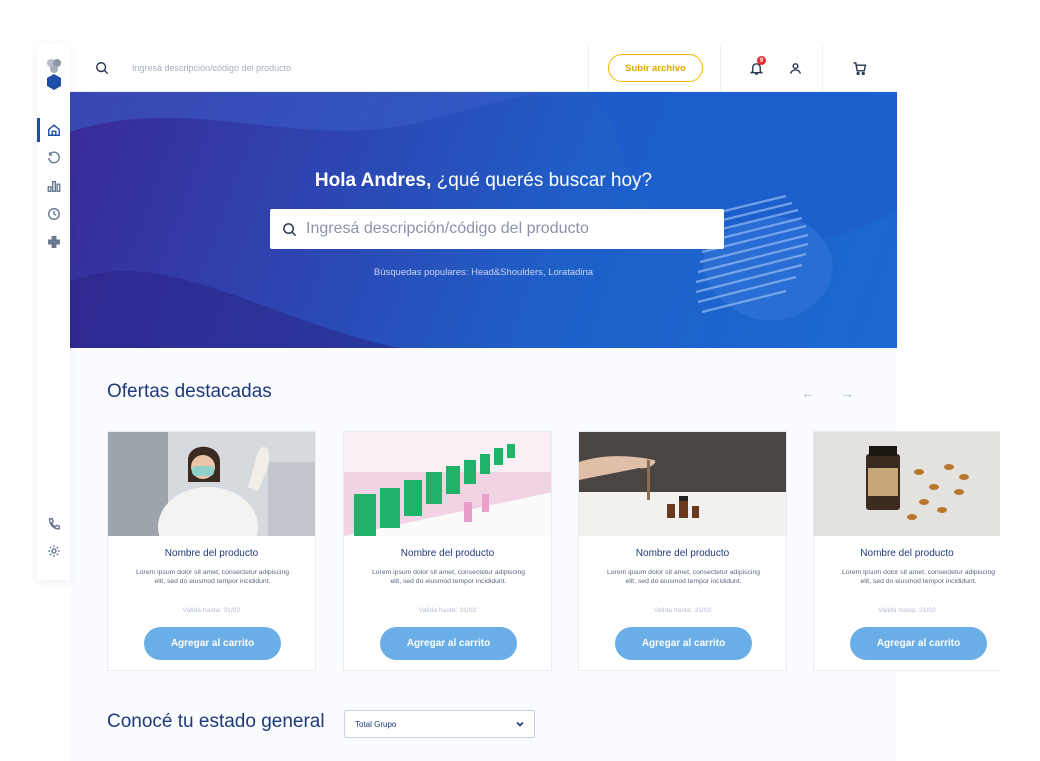 This screenshot has height=761, width=1040. Describe the element at coordinates (808, 393) in the screenshot. I see `prev-arrow-button: ←` at that location.